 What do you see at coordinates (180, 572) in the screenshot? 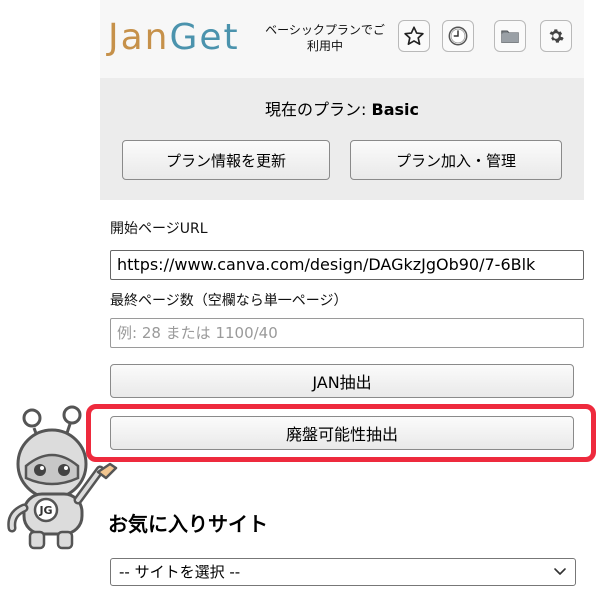
I see `favorite-site-select-value: -- サイトを選択 --` at bounding box center [180, 572].